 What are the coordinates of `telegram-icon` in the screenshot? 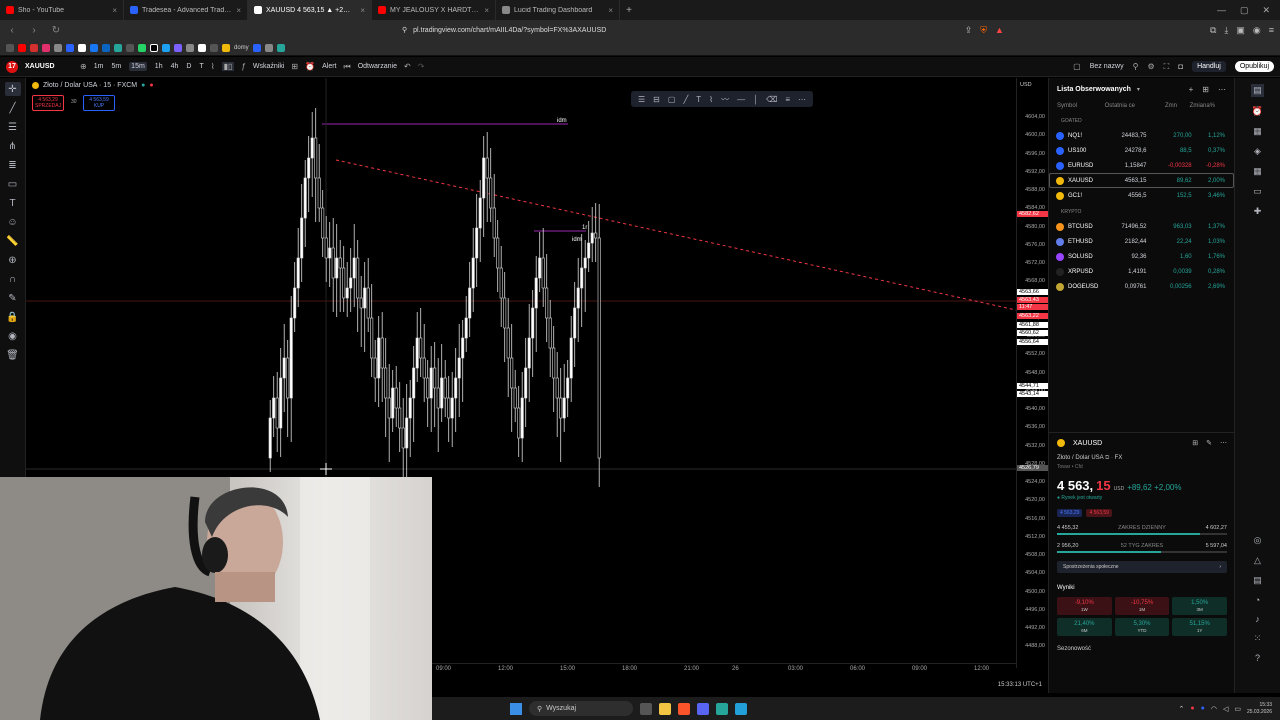 It's located at (741, 708).